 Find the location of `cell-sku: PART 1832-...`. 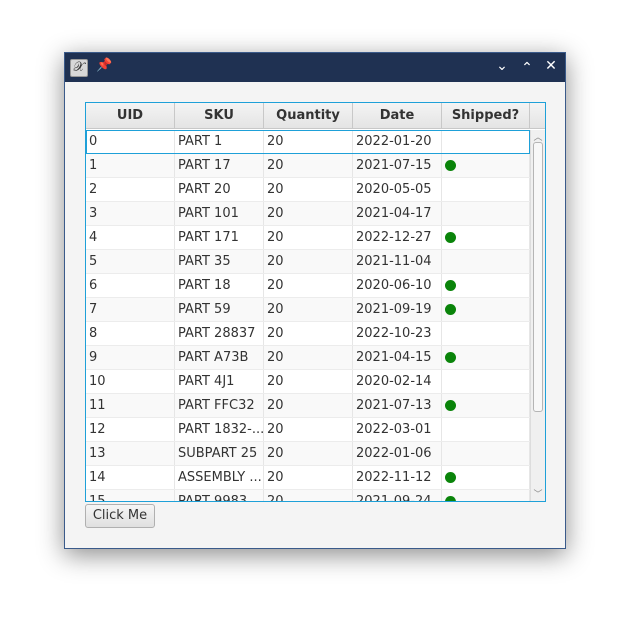

cell-sku: PART 1832-... is located at coordinates (219, 429).